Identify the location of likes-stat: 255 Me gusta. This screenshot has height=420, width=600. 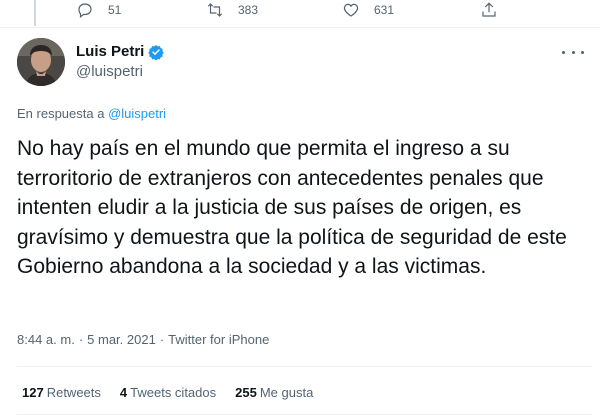
(274, 392).